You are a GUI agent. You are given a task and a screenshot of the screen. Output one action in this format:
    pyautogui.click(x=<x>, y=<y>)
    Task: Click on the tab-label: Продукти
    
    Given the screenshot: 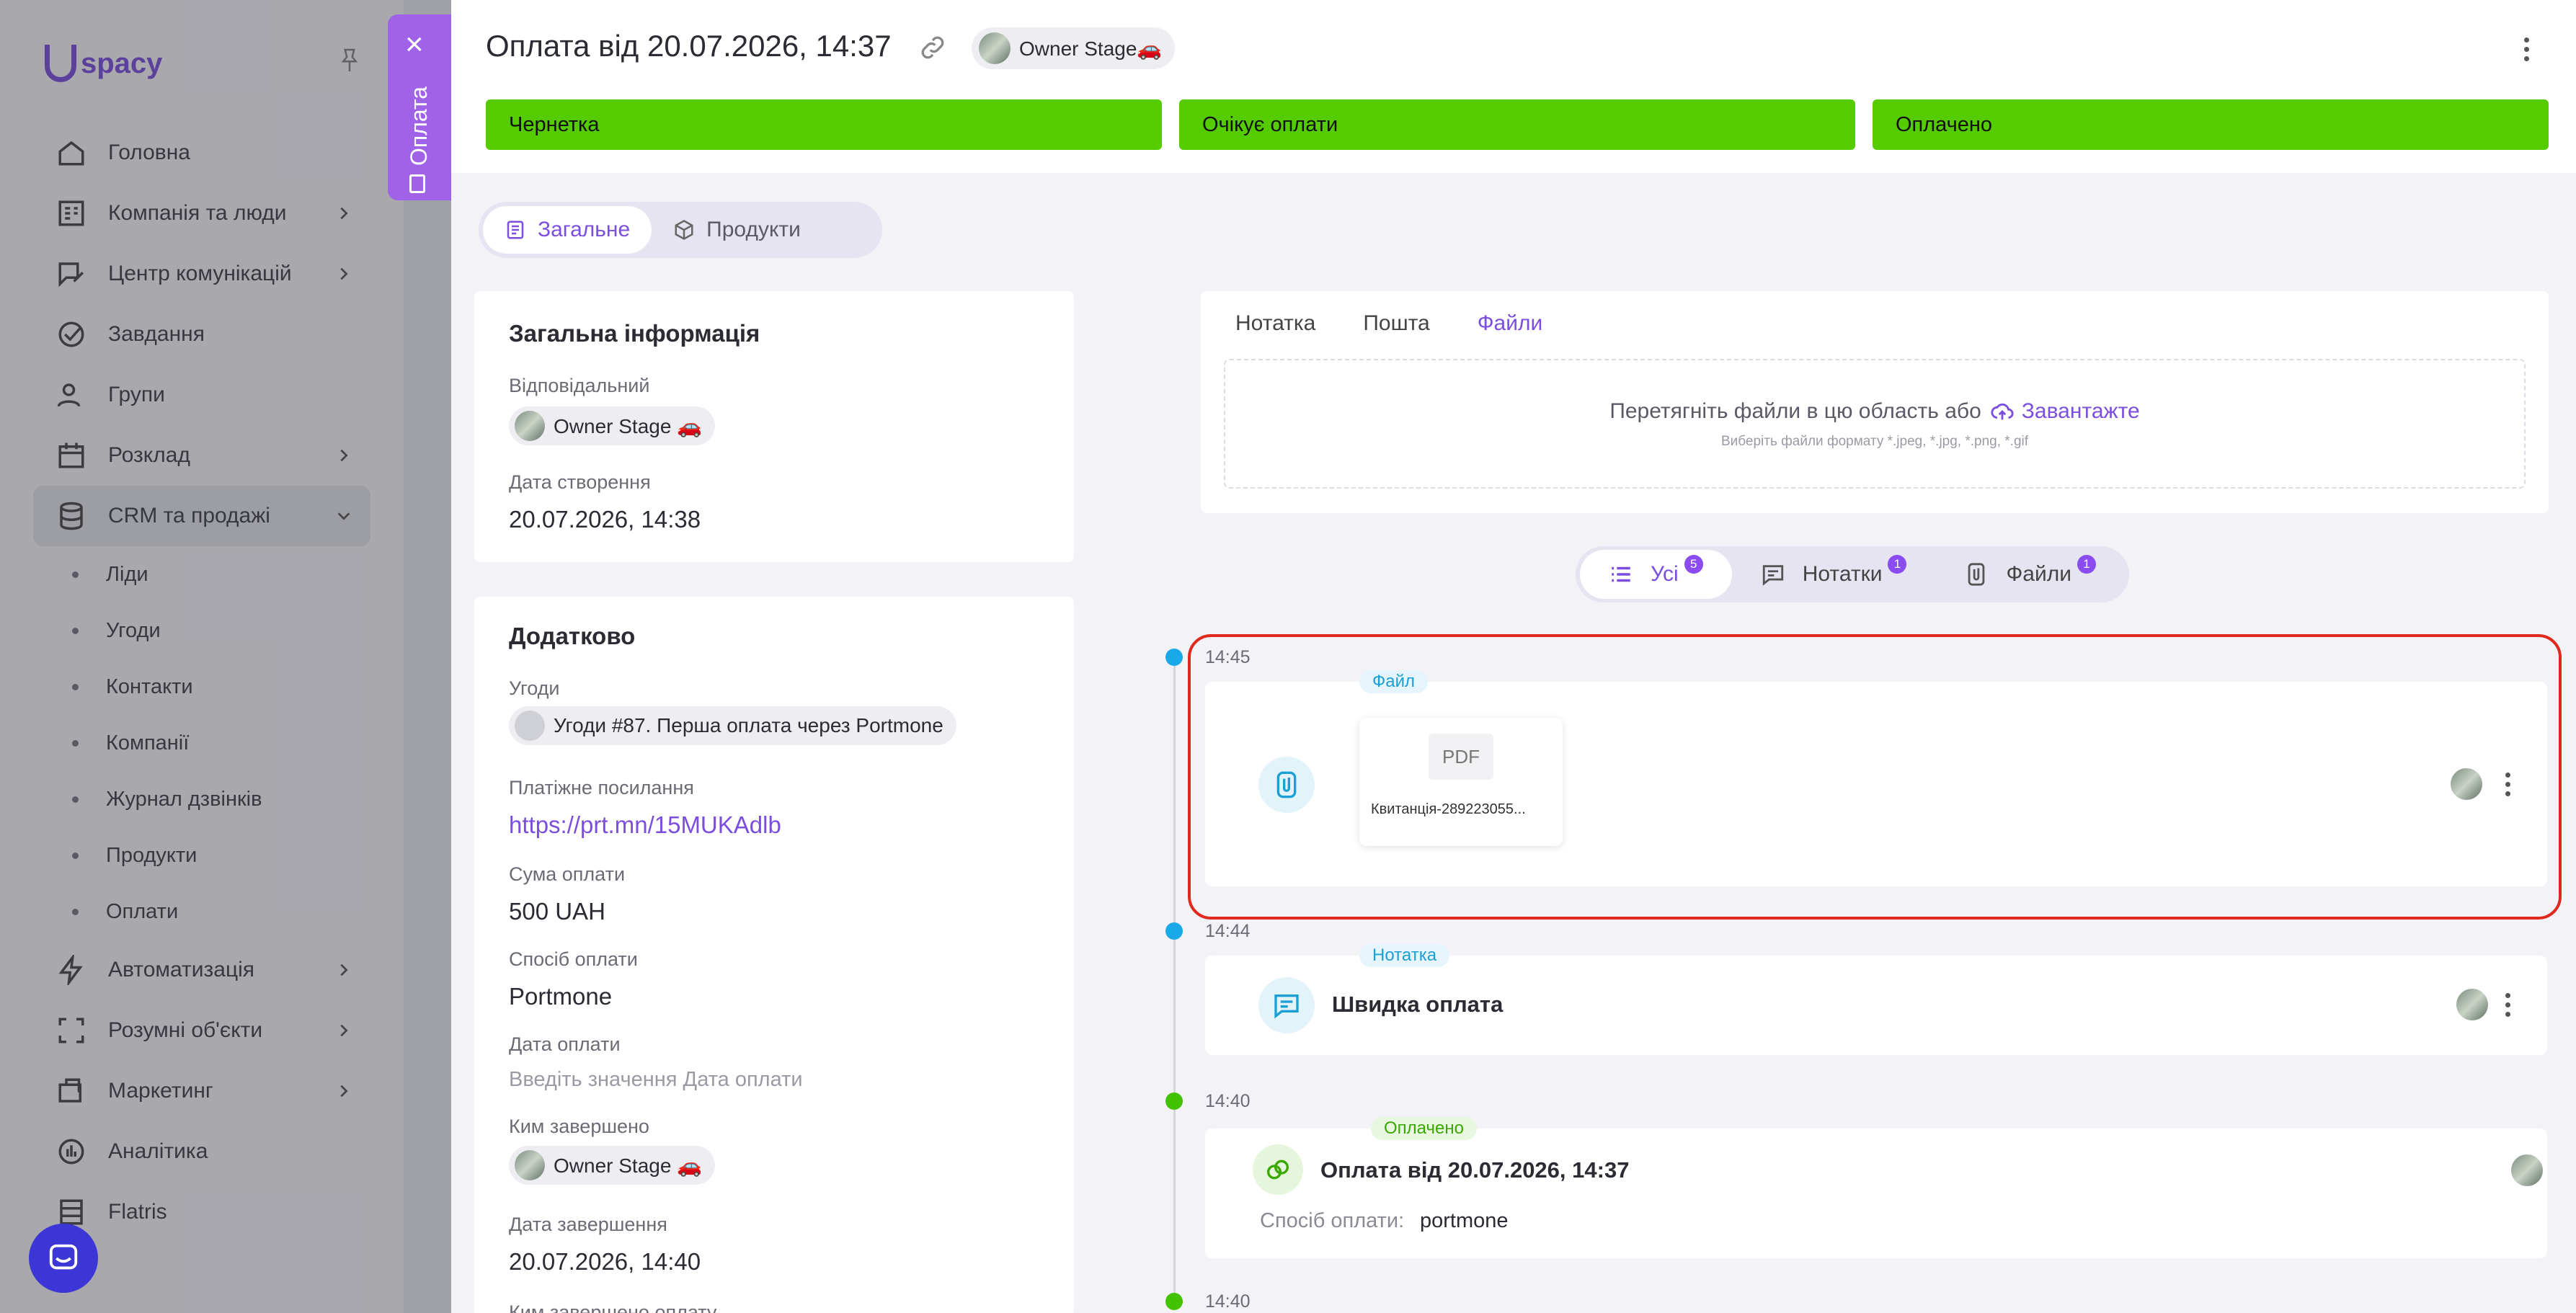 What is the action you would take?
    pyautogui.click(x=754, y=229)
    